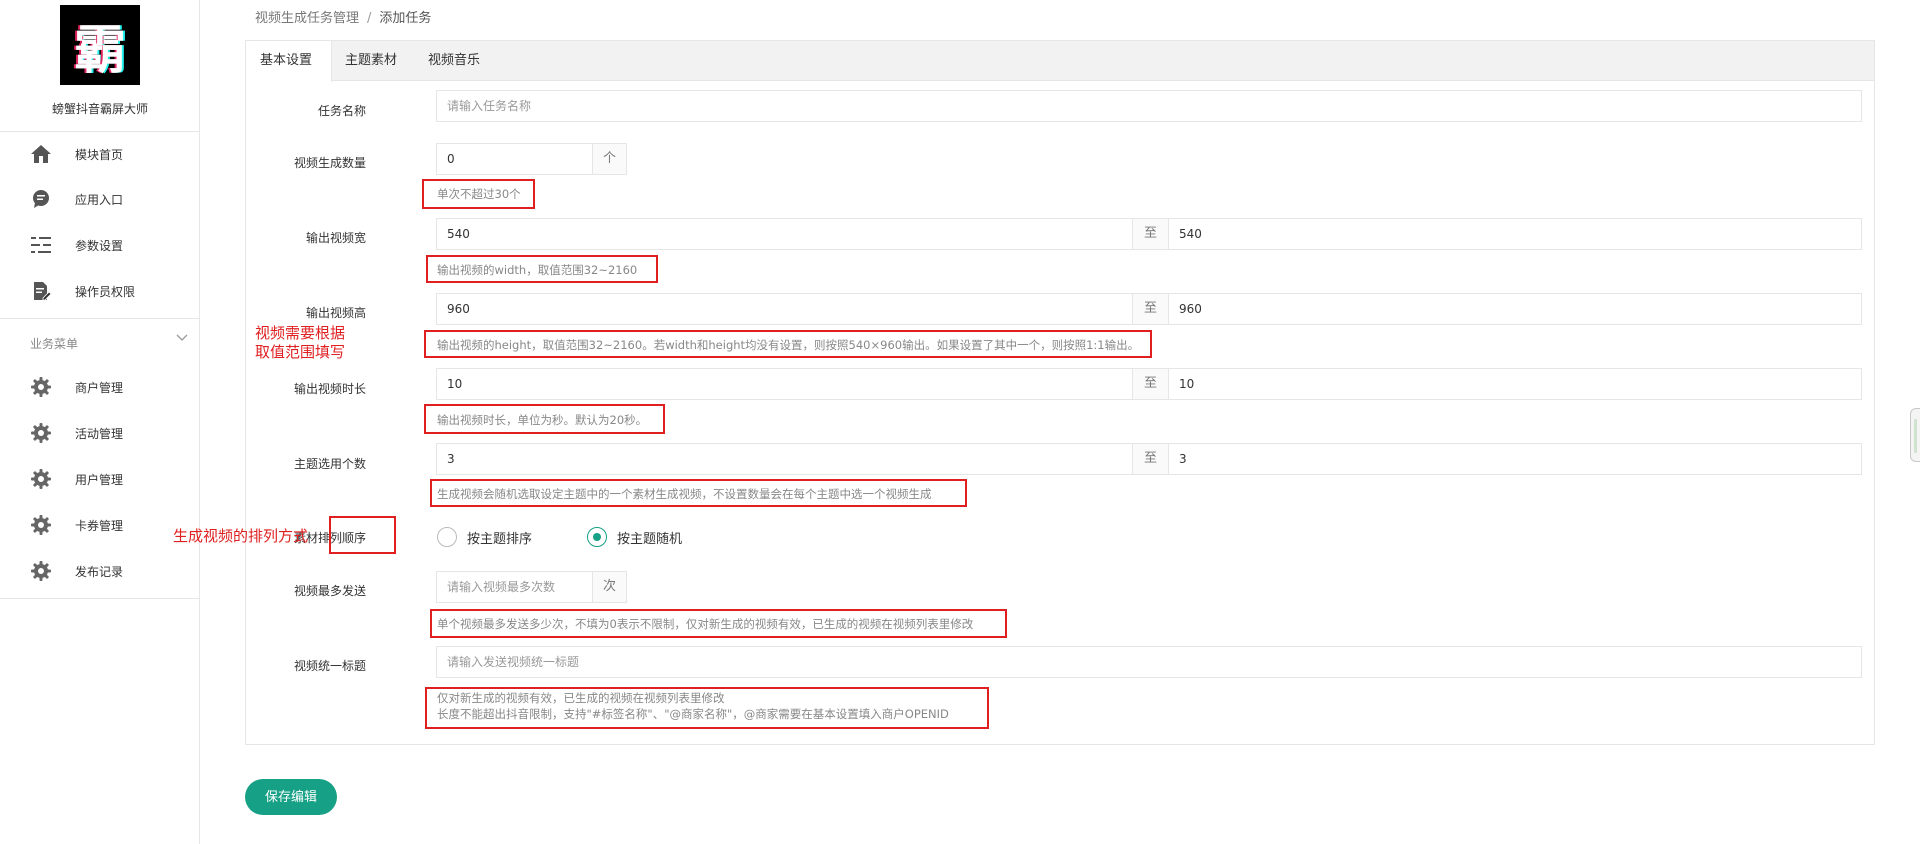  What do you see at coordinates (405, 18) in the screenshot?
I see `breadcrumb-current: 添加任务` at bounding box center [405, 18].